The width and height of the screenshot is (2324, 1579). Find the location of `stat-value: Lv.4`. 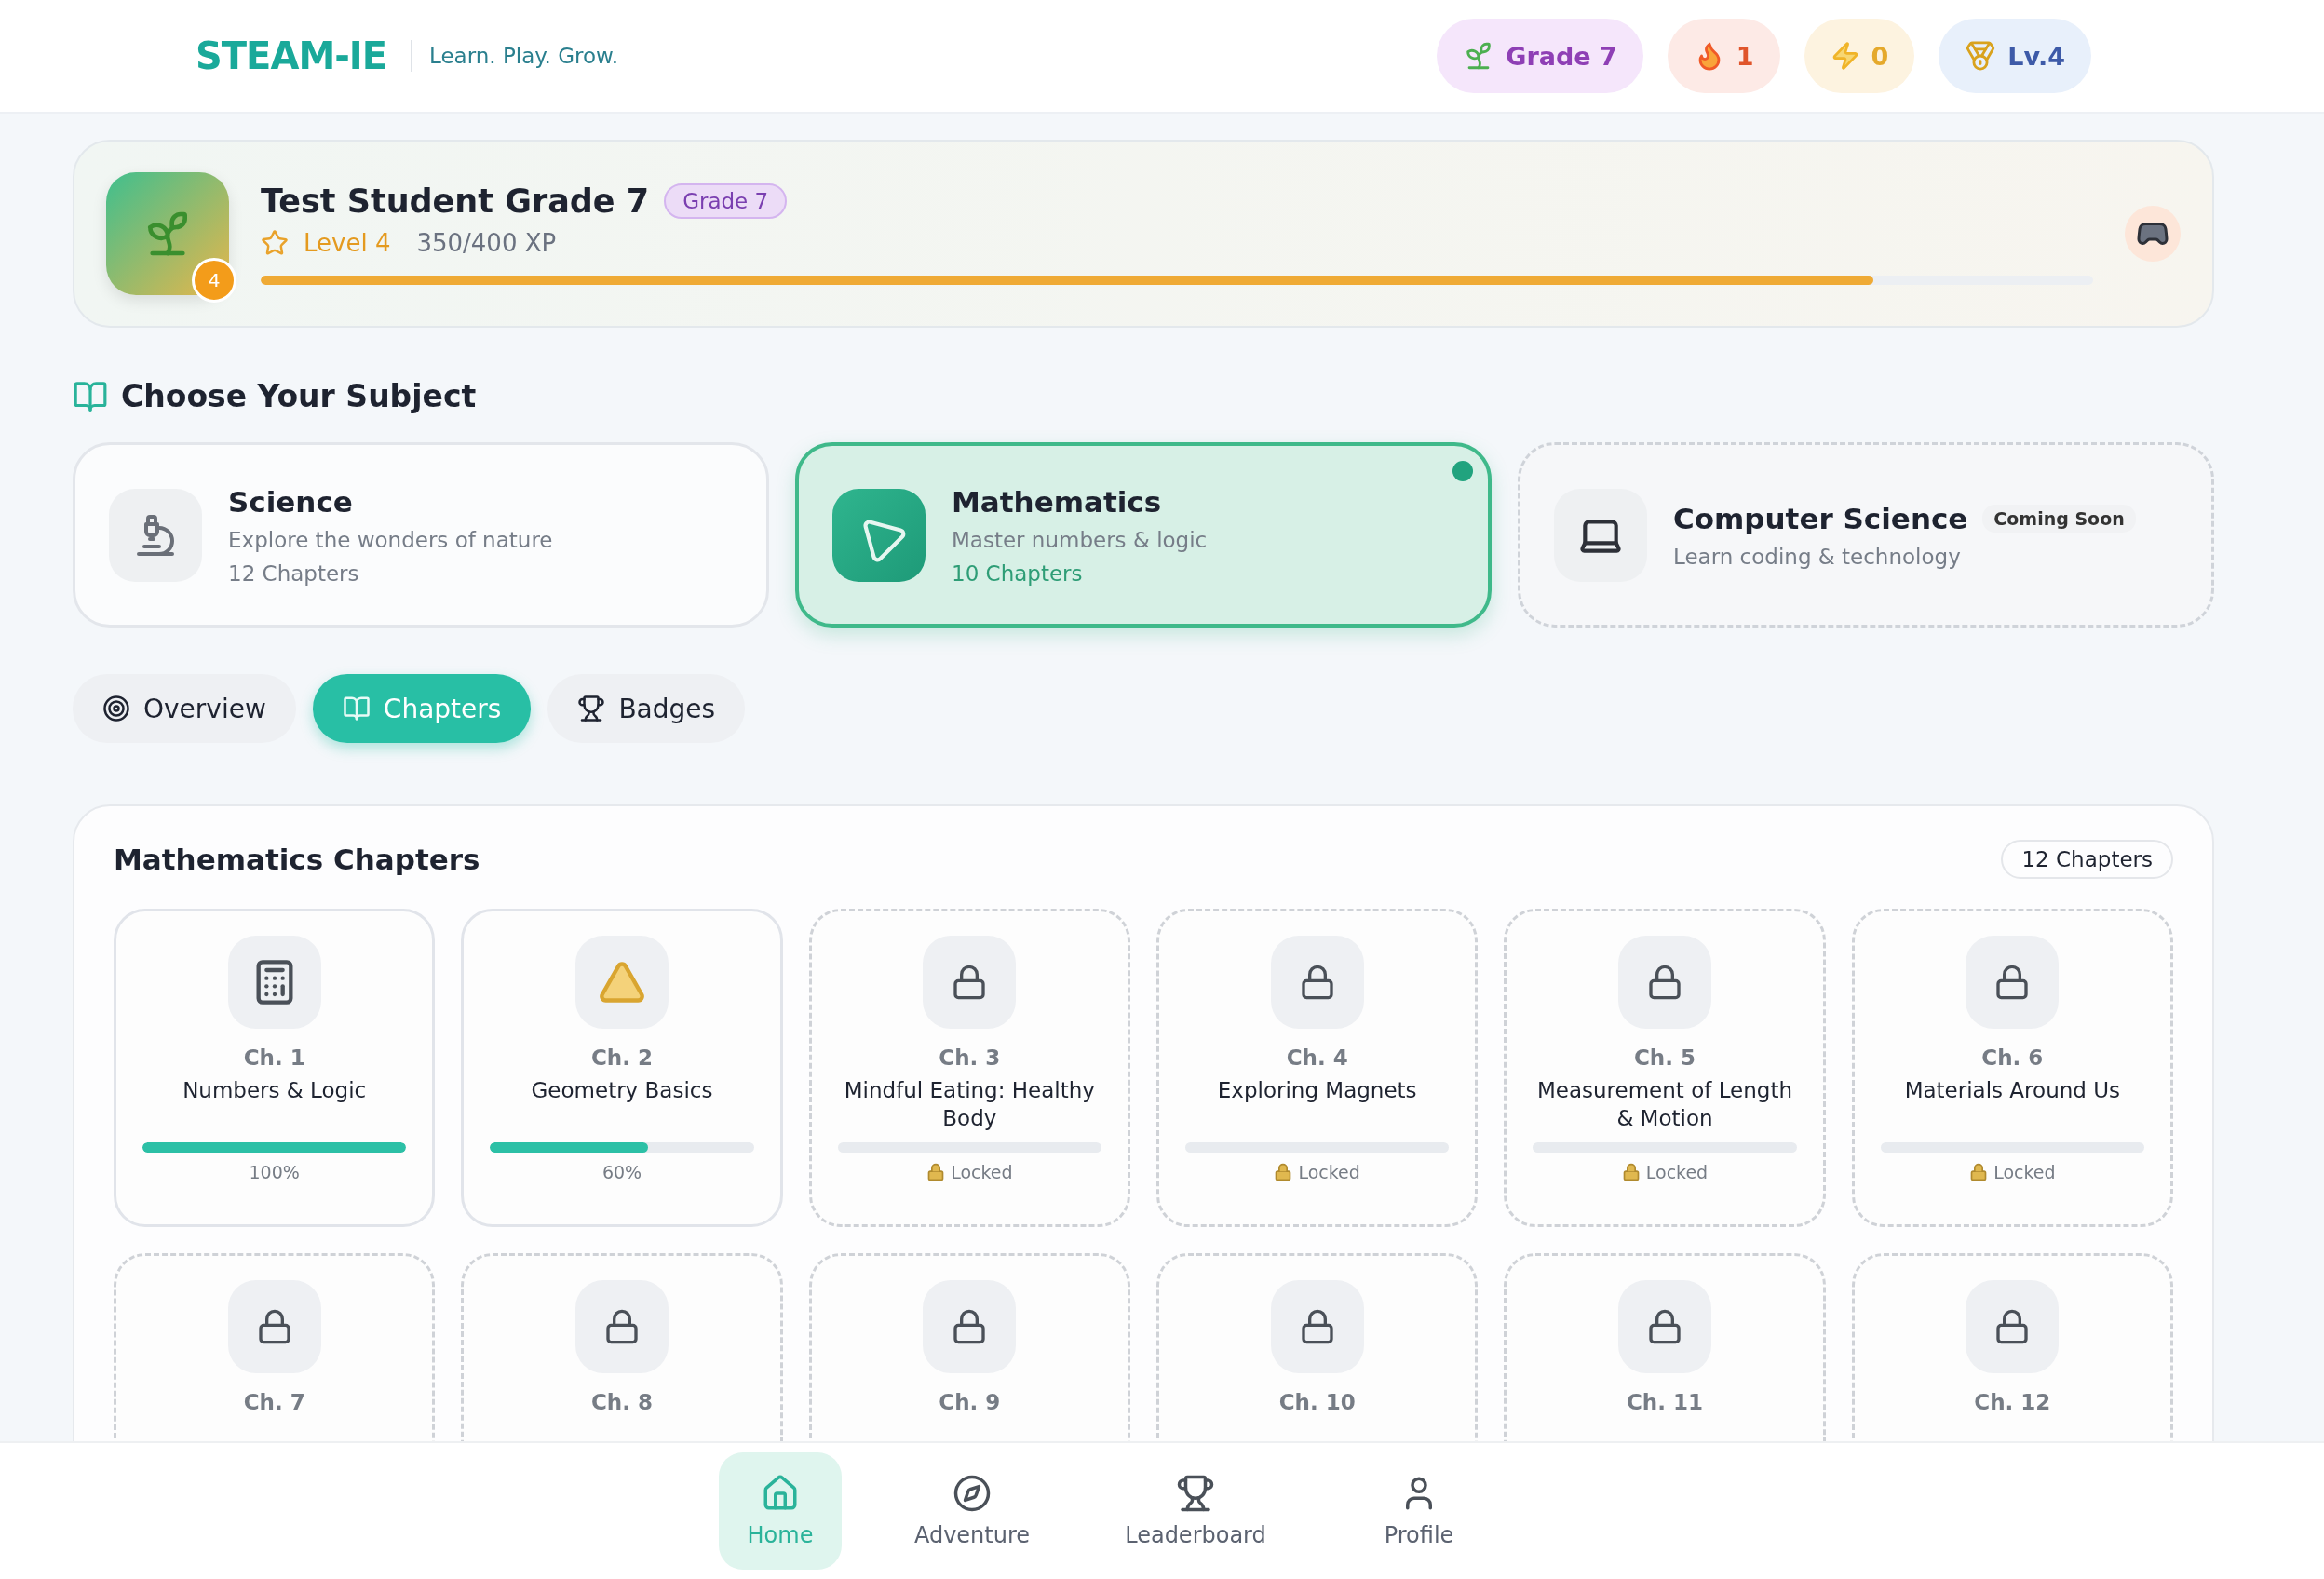

stat-value: Lv.4 is located at coordinates (2036, 56).